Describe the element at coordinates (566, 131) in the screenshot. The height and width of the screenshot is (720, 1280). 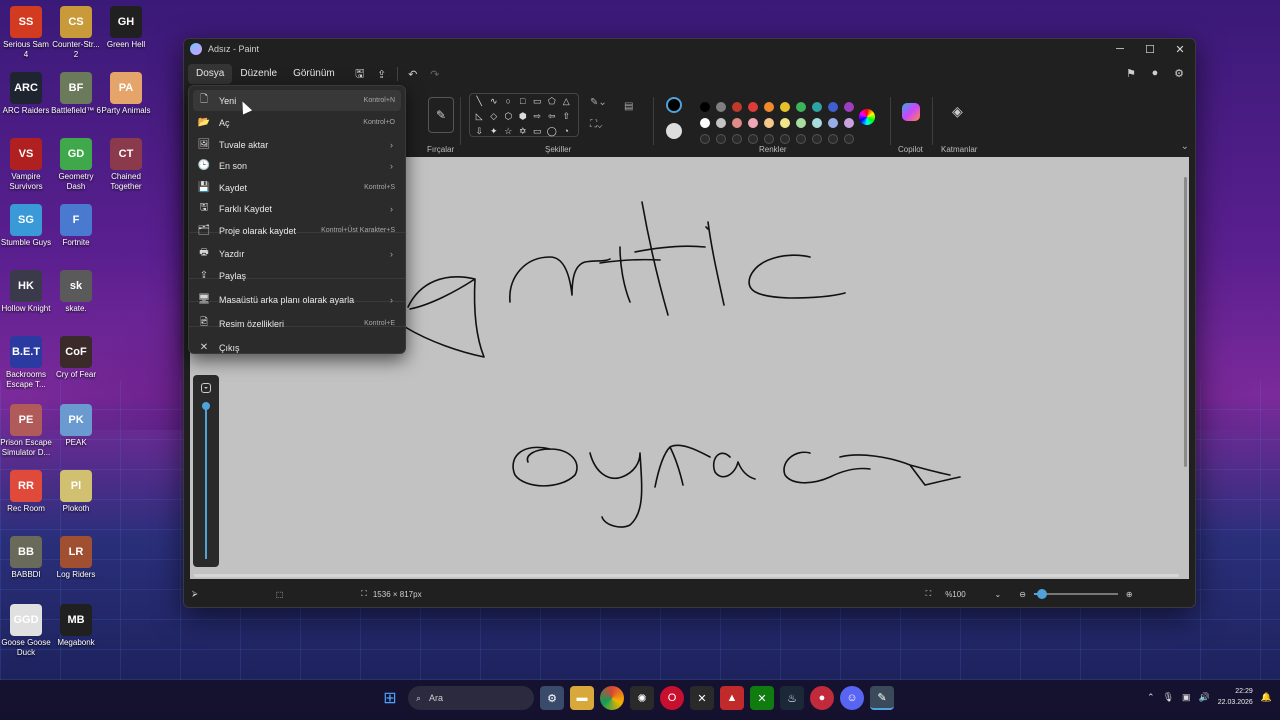
I see `shape-tool-icon: ◔` at that location.